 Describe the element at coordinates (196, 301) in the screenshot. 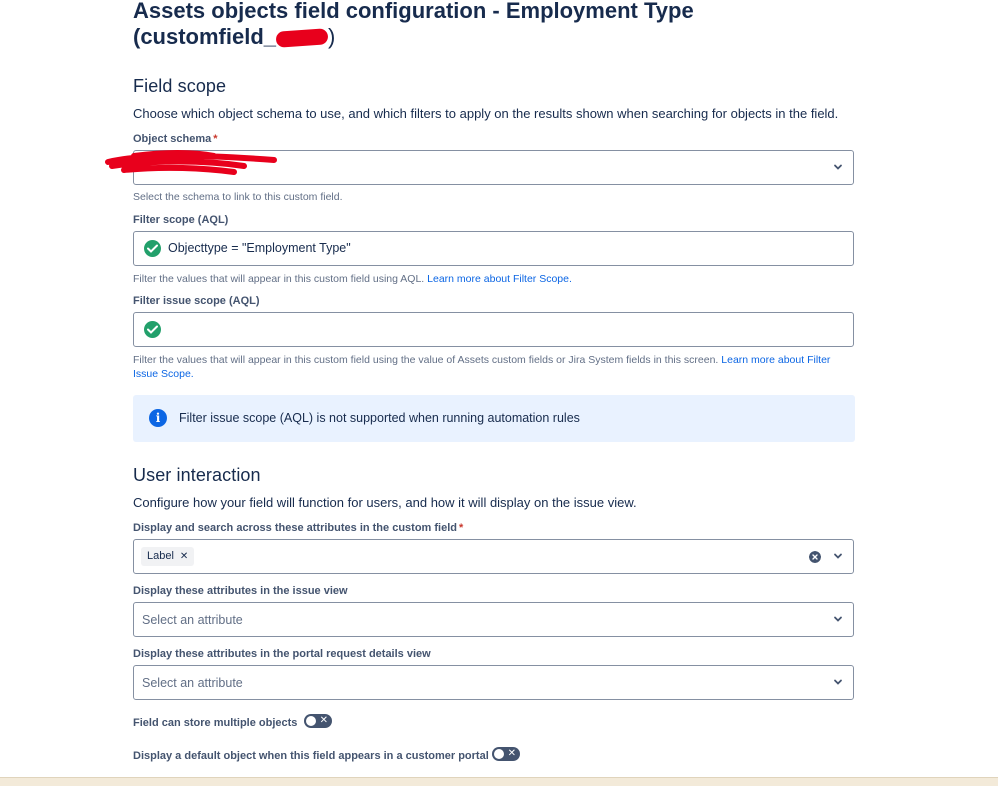

I see `filter-issue-scope-label: Filter issue scope (AQL)` at that location.